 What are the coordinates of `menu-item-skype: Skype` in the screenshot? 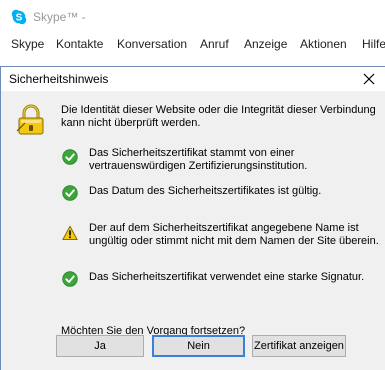 It's located at (27, 44).